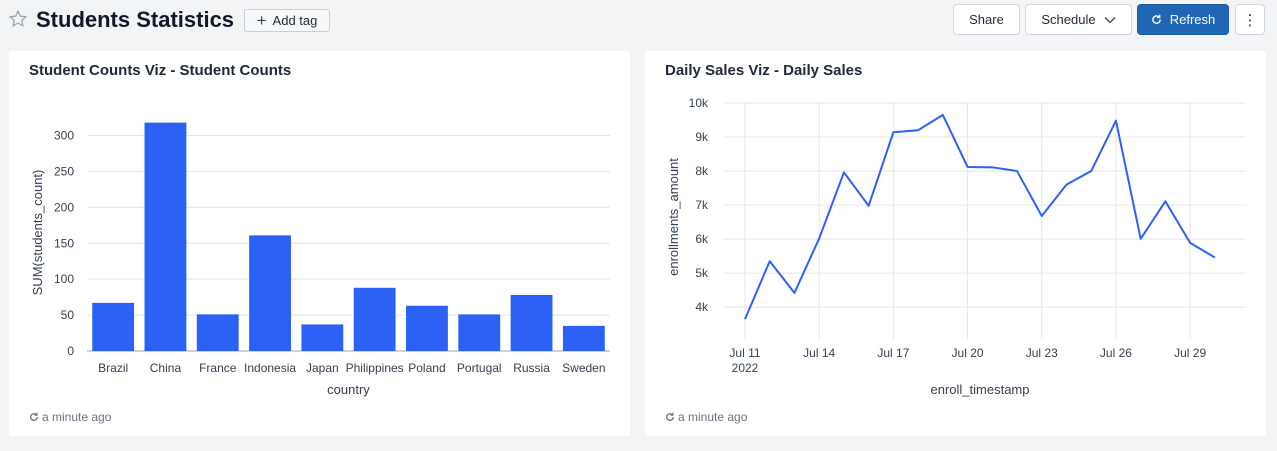 This screenshot has height=451, width=1277. What do you see at coordinates (1192, 19) in the screenshot?
I see `refresh-label: Refresh` at bounding box center [1192, 19].